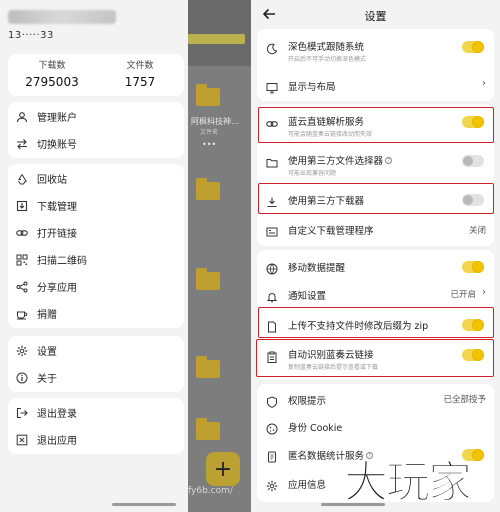  Describe the element at coordinates (272, 267) in the screenshot. I see `globe-icon` at that location.